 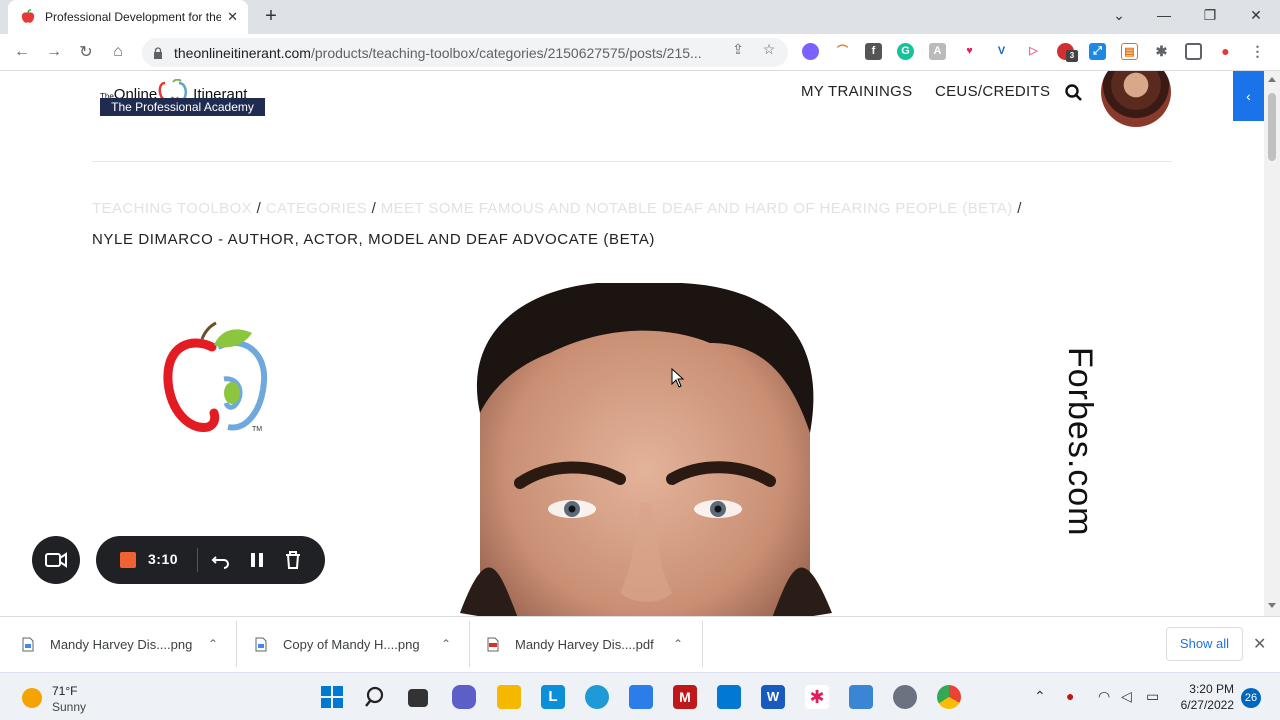 What do you see at coordinates (1272, 343) in the screenshot?
I see `page-scrollbar` at bounding box center [1272, 343].